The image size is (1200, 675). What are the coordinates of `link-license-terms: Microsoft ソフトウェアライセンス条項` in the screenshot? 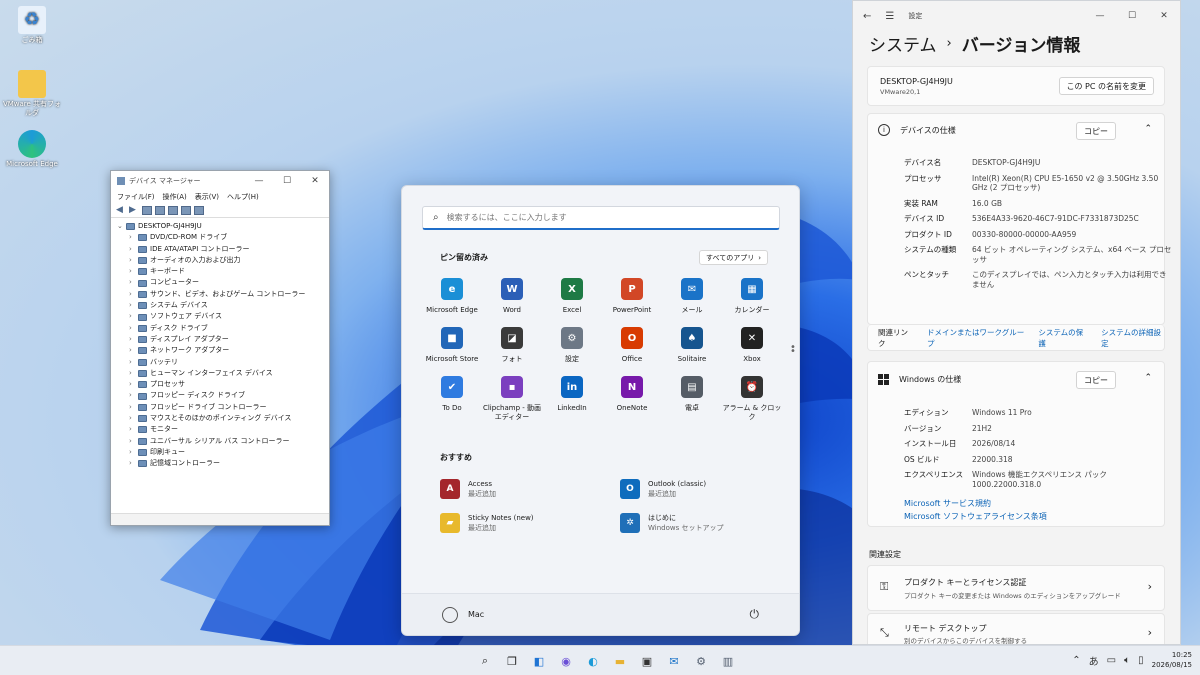 It's located at (975, 516).